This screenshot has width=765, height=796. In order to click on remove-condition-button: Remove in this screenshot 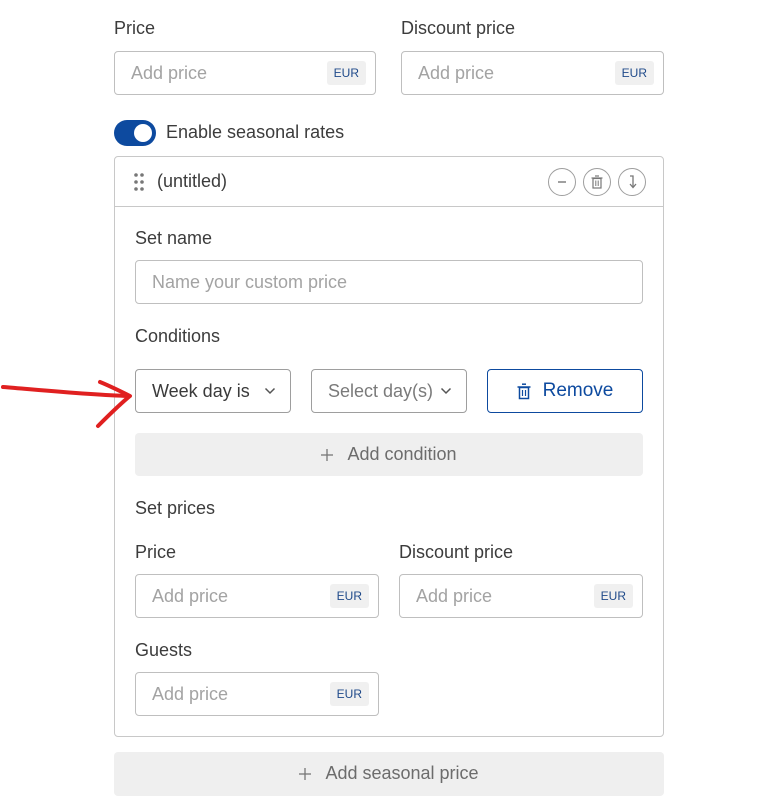, I will do `click(565, 391)`.